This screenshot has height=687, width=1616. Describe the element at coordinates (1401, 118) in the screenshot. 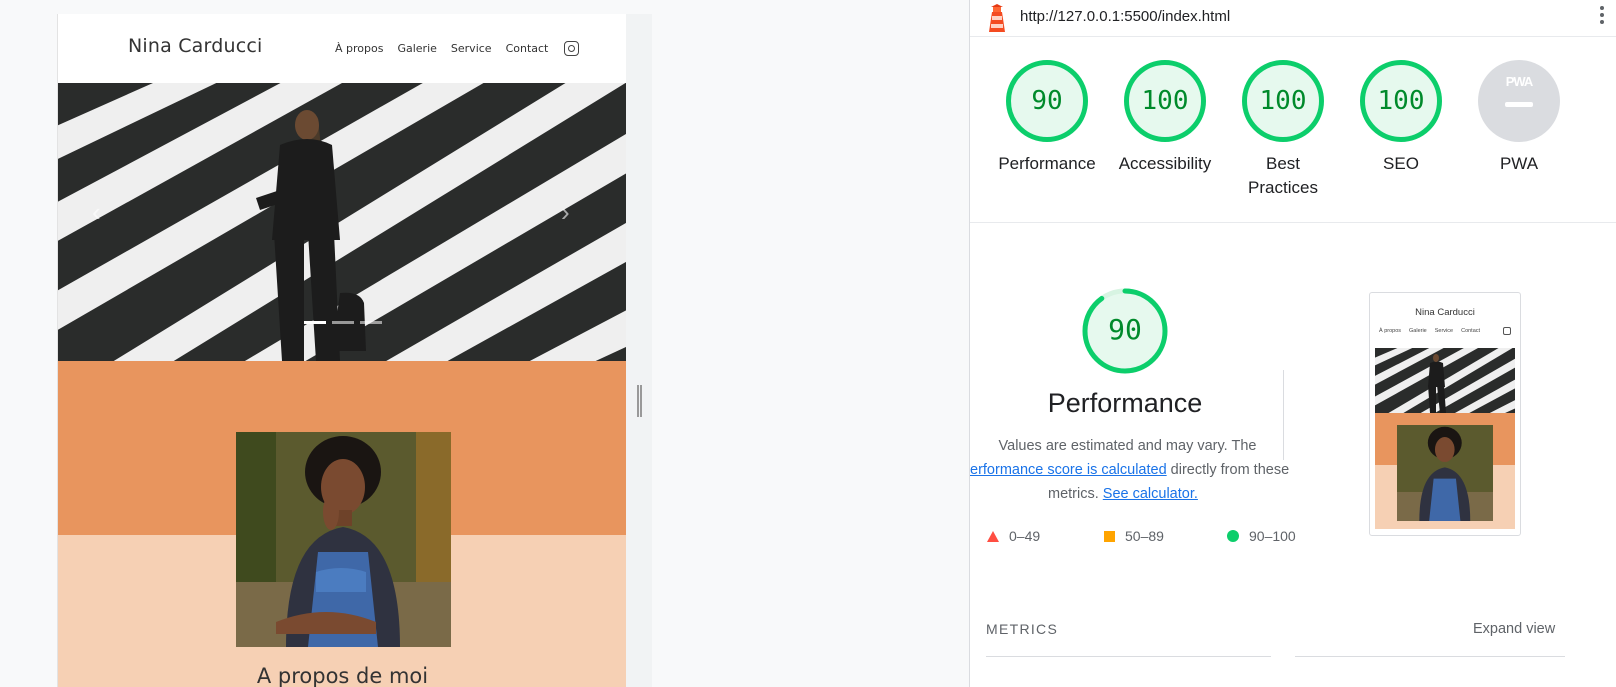

I see `gauge-seo: 100 SEO` at that location.